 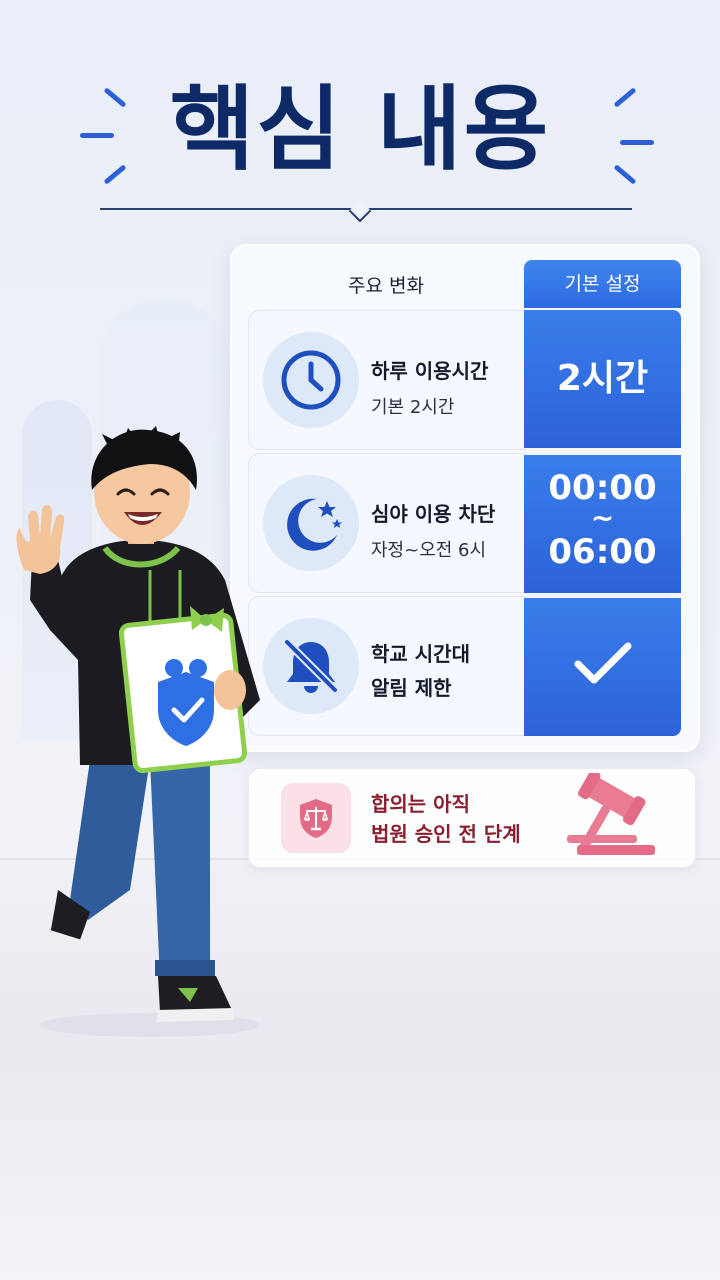 I want to click on value-end-time: 06:00, so click(x=602, y=552).